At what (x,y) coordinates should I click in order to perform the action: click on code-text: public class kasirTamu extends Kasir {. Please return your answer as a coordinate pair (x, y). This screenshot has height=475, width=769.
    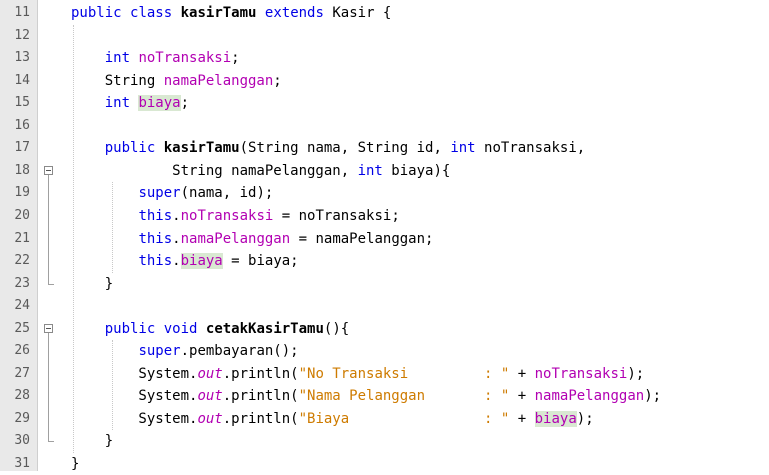
    Looking at the image, I should click on (231, 13).